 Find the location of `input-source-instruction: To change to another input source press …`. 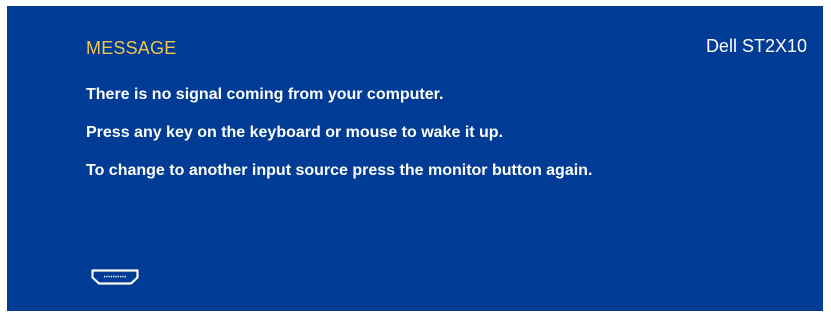

input-source-instruction: To change to another input source press … is located at coordinates (339, 170).